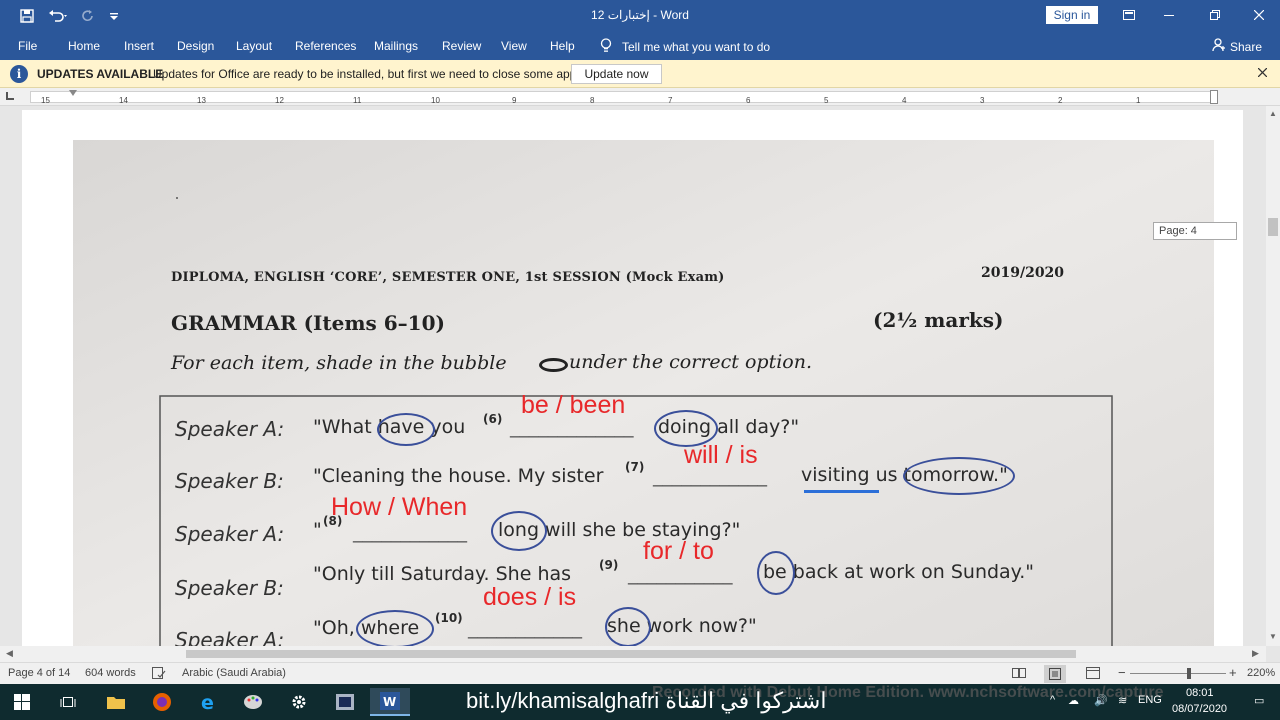  I want to click on tab-home: Home, so click(84, 46).